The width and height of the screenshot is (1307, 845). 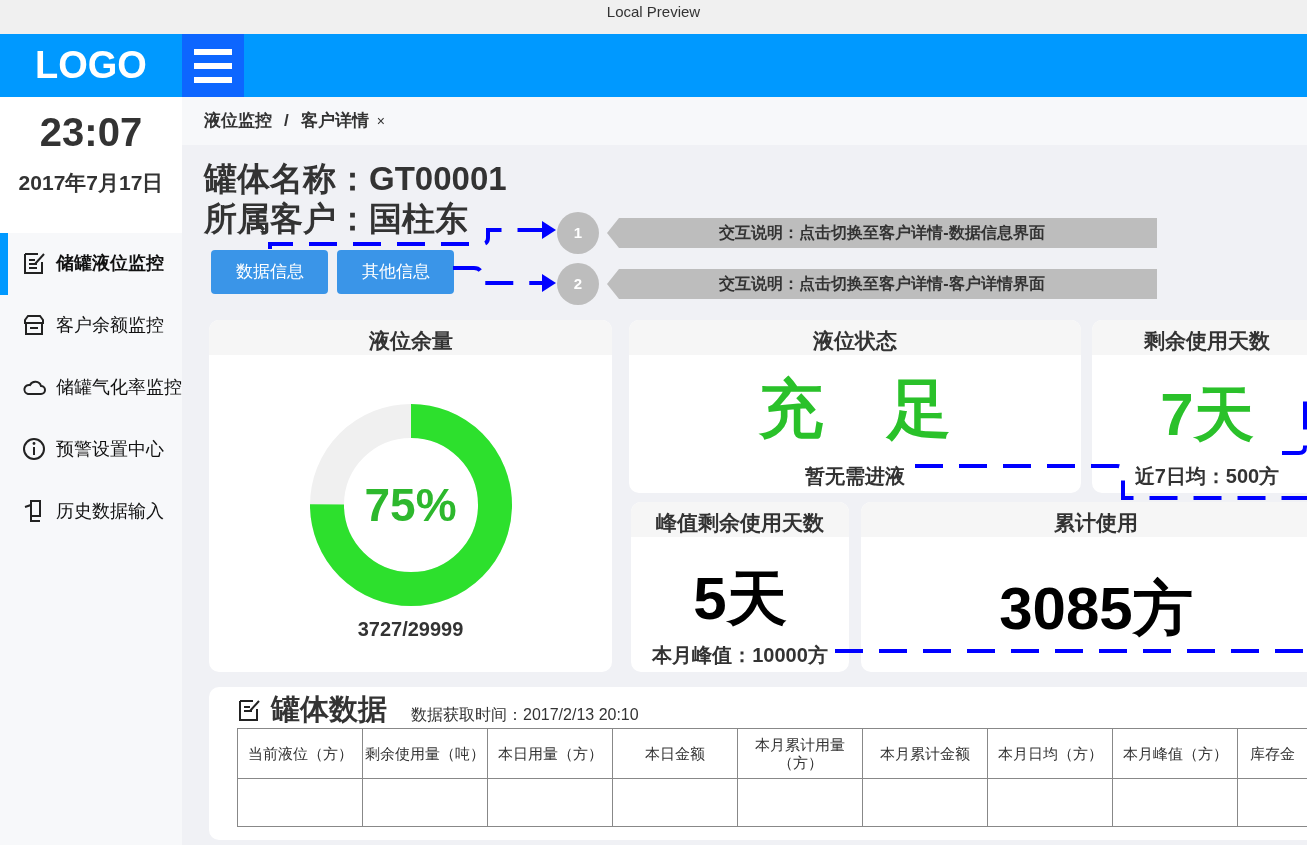 What do you see at coordinates (355, 179) in the screenshot?
I see `page-heading: 罐体名称：GT00001` at bounding box center [355, 179].